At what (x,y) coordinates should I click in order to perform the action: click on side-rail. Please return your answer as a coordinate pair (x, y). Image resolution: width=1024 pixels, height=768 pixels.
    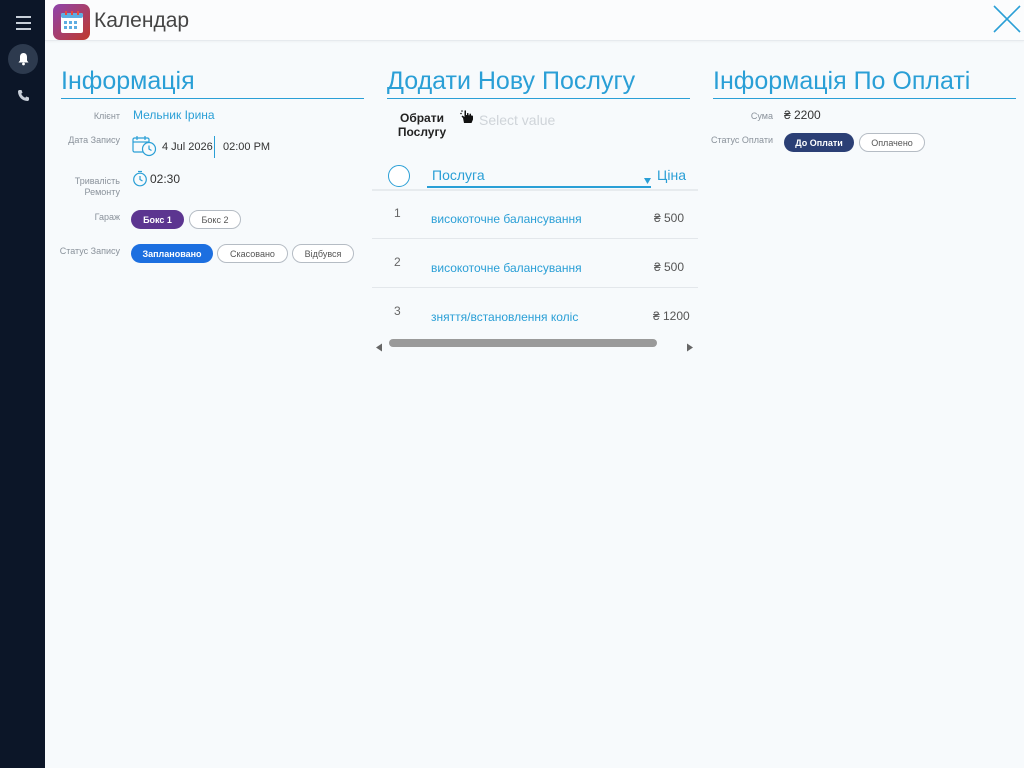
    Looking at the image, I should click on (22, 384).